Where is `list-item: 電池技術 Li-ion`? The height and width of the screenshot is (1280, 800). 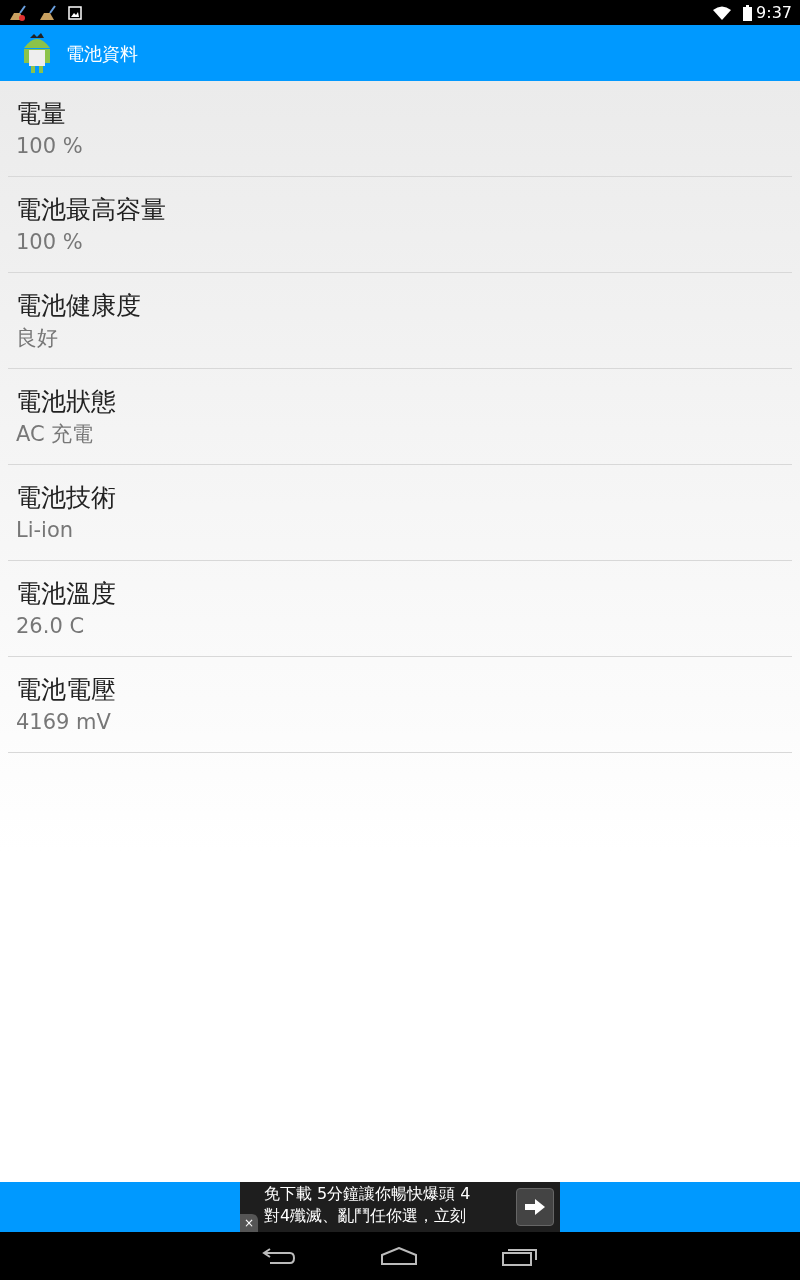
list-item: 電池技術 Li-ion is located at coordinates (400, 513).